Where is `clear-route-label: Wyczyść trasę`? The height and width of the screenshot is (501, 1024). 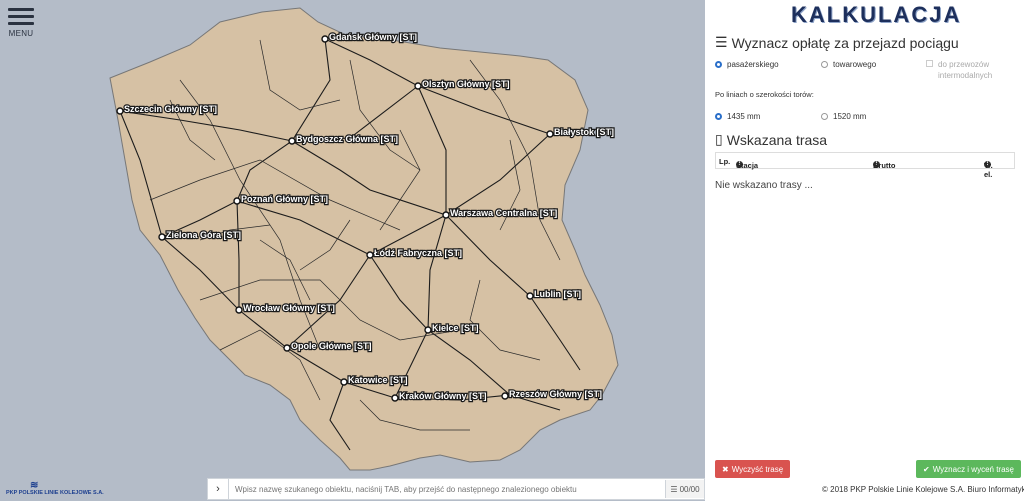 clear-route-label: Wyczyść trasę is located at coordinates (757, 469).